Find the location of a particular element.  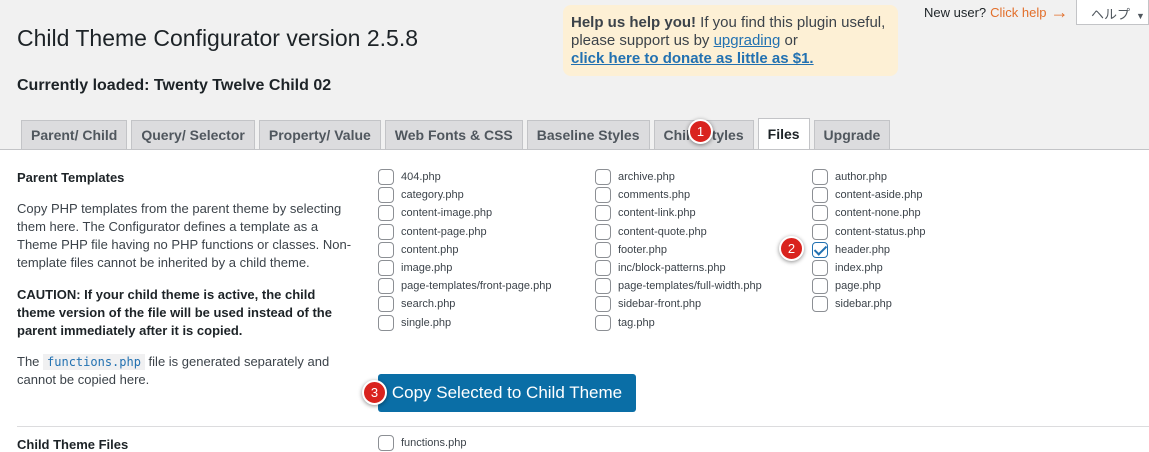

parent-templates-heading: Parent Templates is located at coordinates (71, 177).